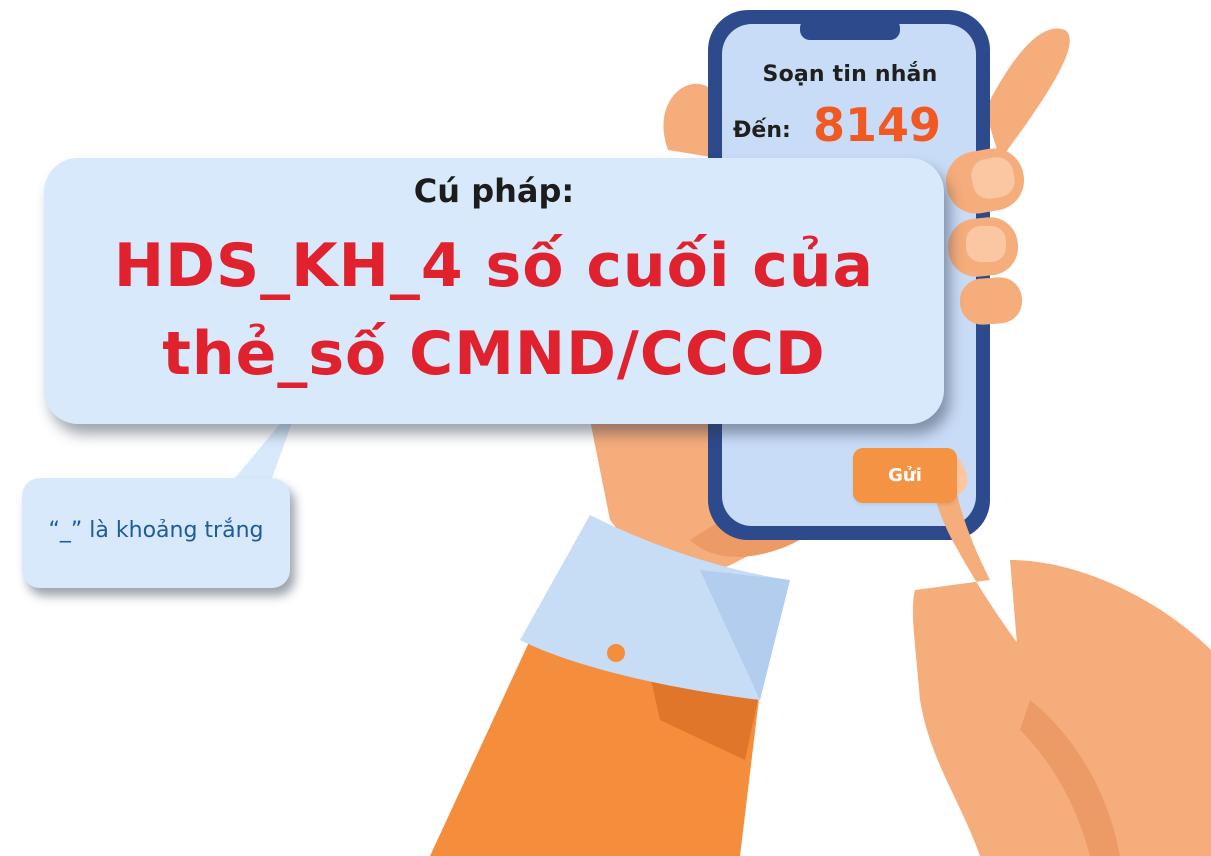  Describe the element at coordinates (762, 130) in the screenshot. I see `recipient-label: Đến:` at that location.